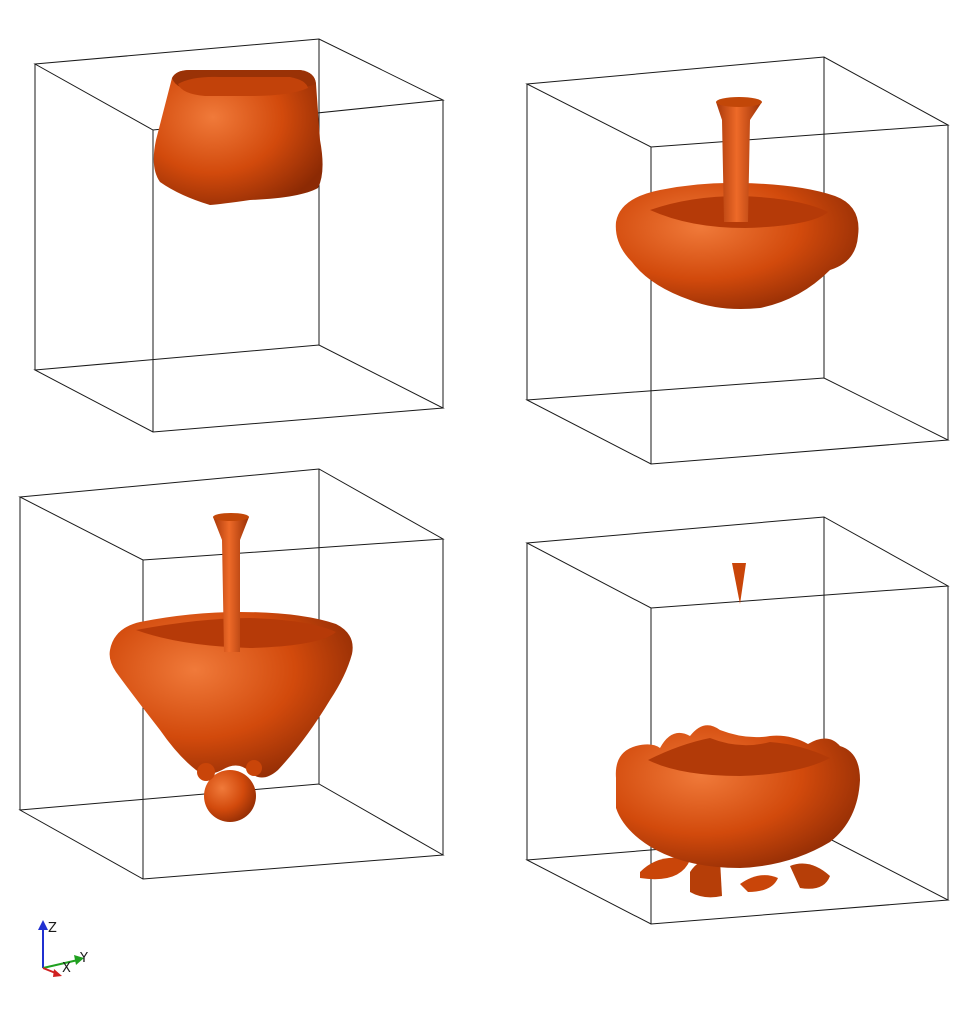 This screenshot has height=1010, width=961. Describe the element at coordinates (52, 928) in the screenshot. I see `z-axis-label: Z` at that location.